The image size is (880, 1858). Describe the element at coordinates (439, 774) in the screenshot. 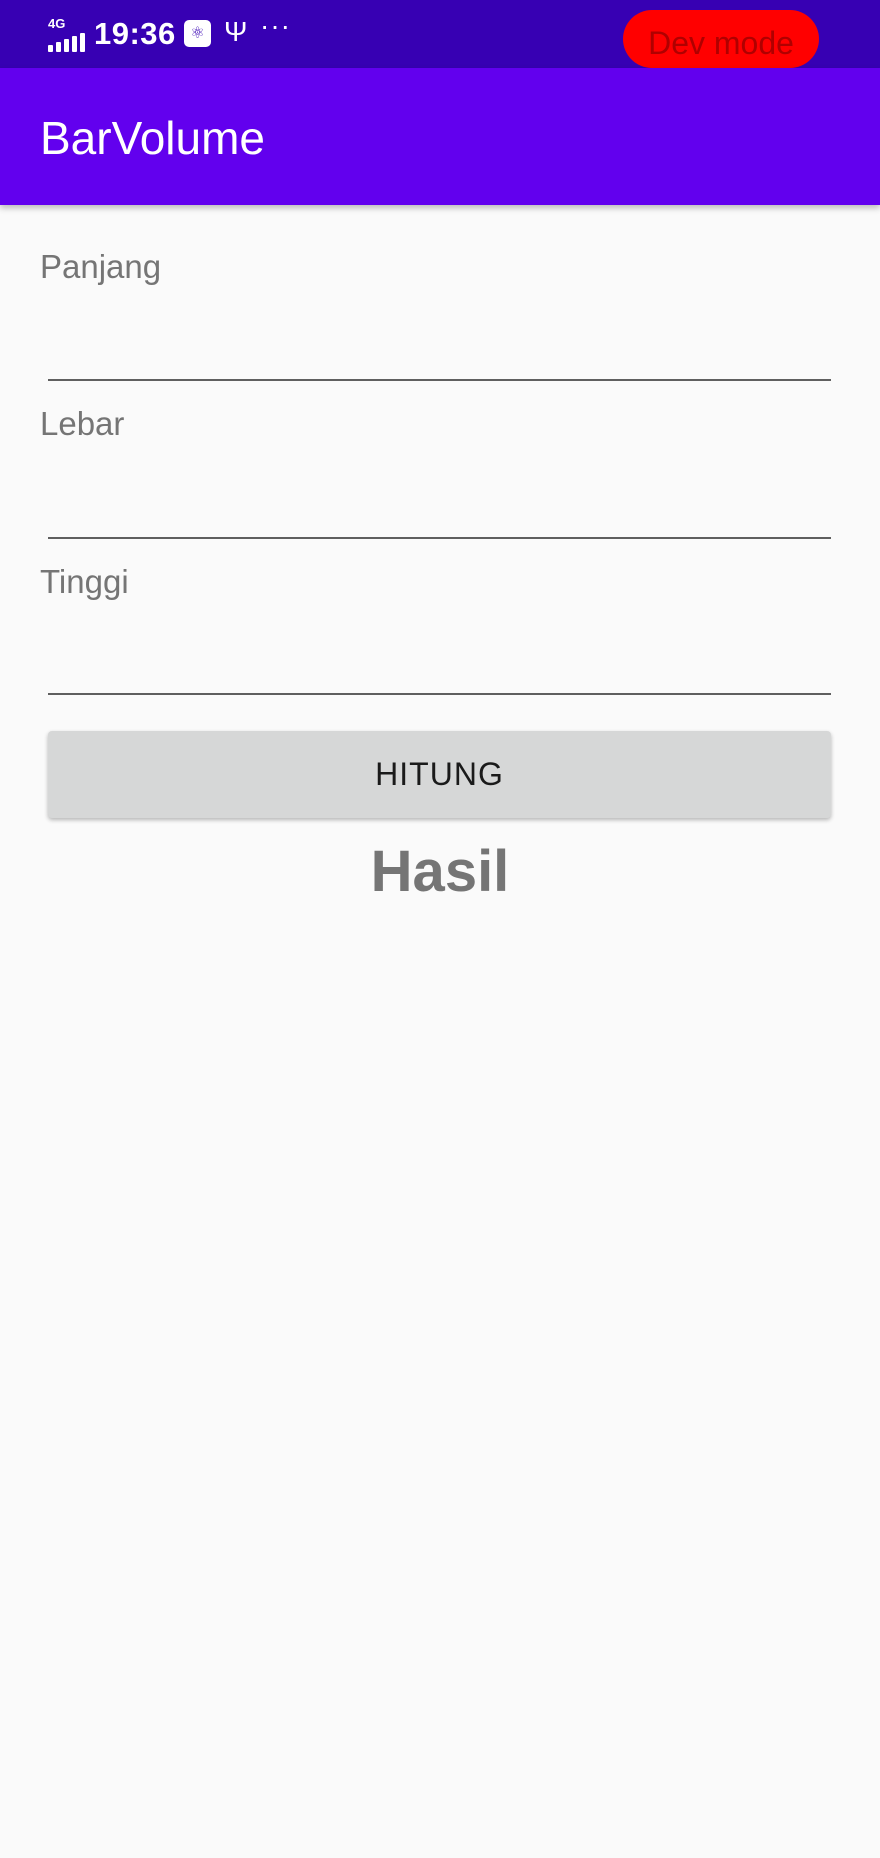

I see `hitung-button: HITUNG` at that location.